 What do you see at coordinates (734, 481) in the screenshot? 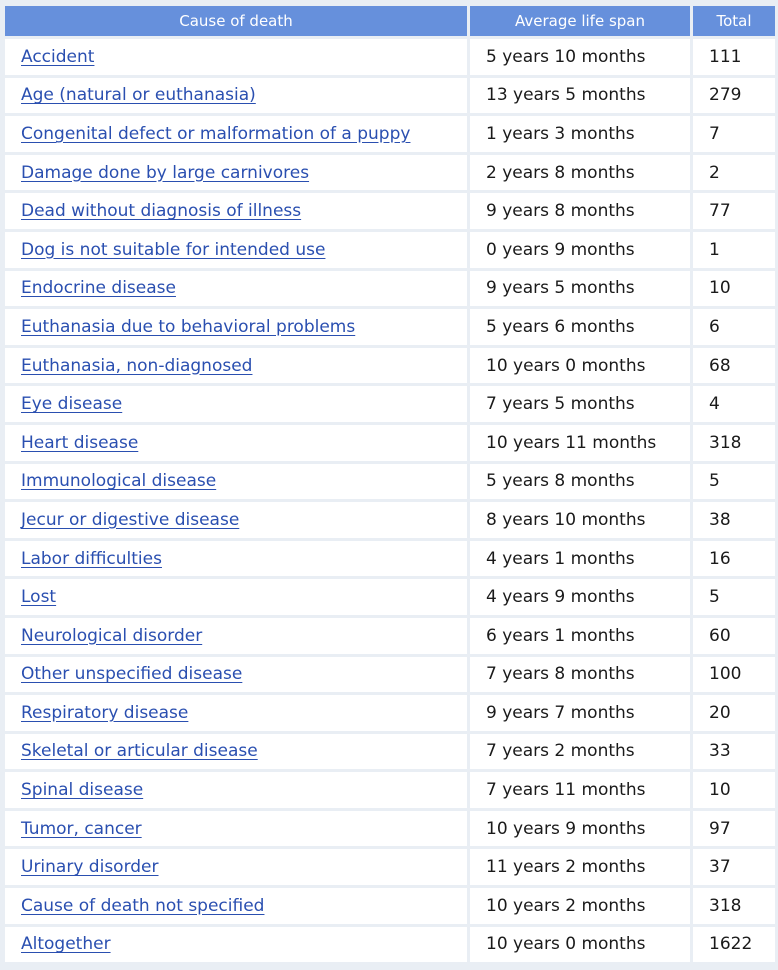
I see `total-cell: 5` at bounding box center [734, 481].